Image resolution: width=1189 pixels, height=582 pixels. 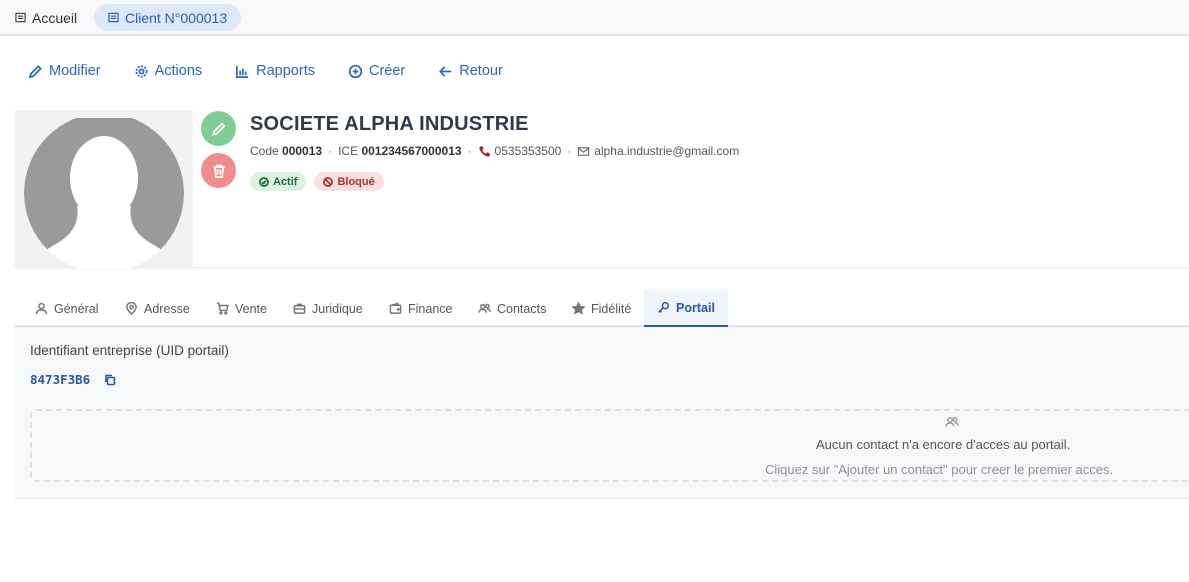 What do you see at coordinates (222, 308) in the screenshot?
I see `cart-icon` at bounding box center [222, 308].